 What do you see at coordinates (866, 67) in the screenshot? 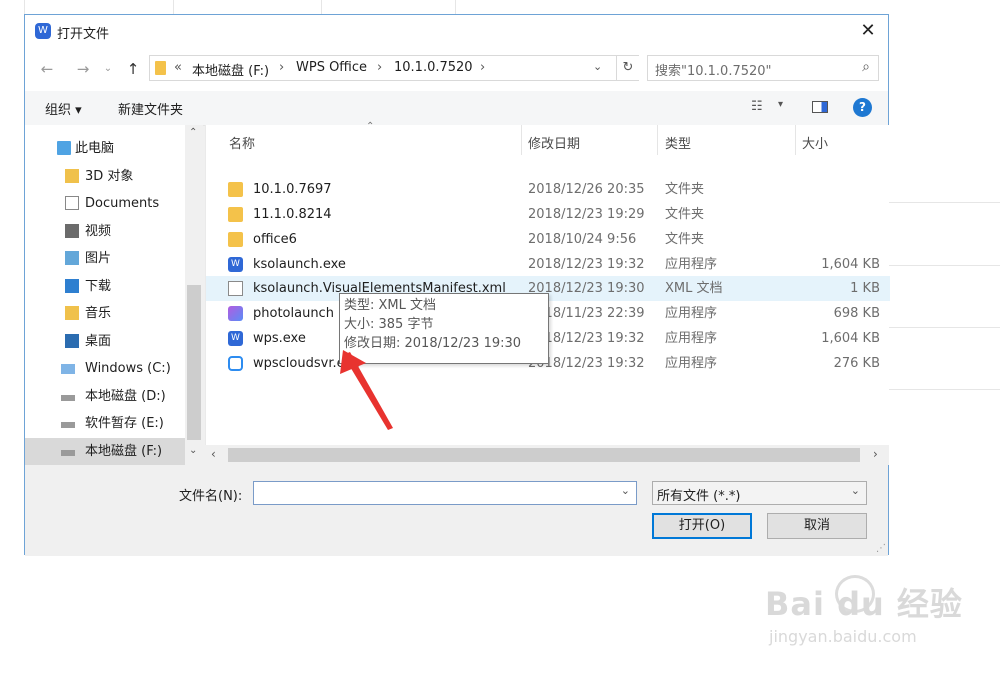
I see `search-icon: ⌕` at bounding box center [866, 67].